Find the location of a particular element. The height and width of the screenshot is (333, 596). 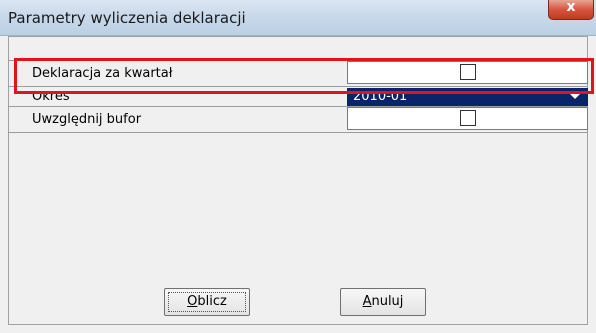

focus-ring is located at coordinates (207, 302).